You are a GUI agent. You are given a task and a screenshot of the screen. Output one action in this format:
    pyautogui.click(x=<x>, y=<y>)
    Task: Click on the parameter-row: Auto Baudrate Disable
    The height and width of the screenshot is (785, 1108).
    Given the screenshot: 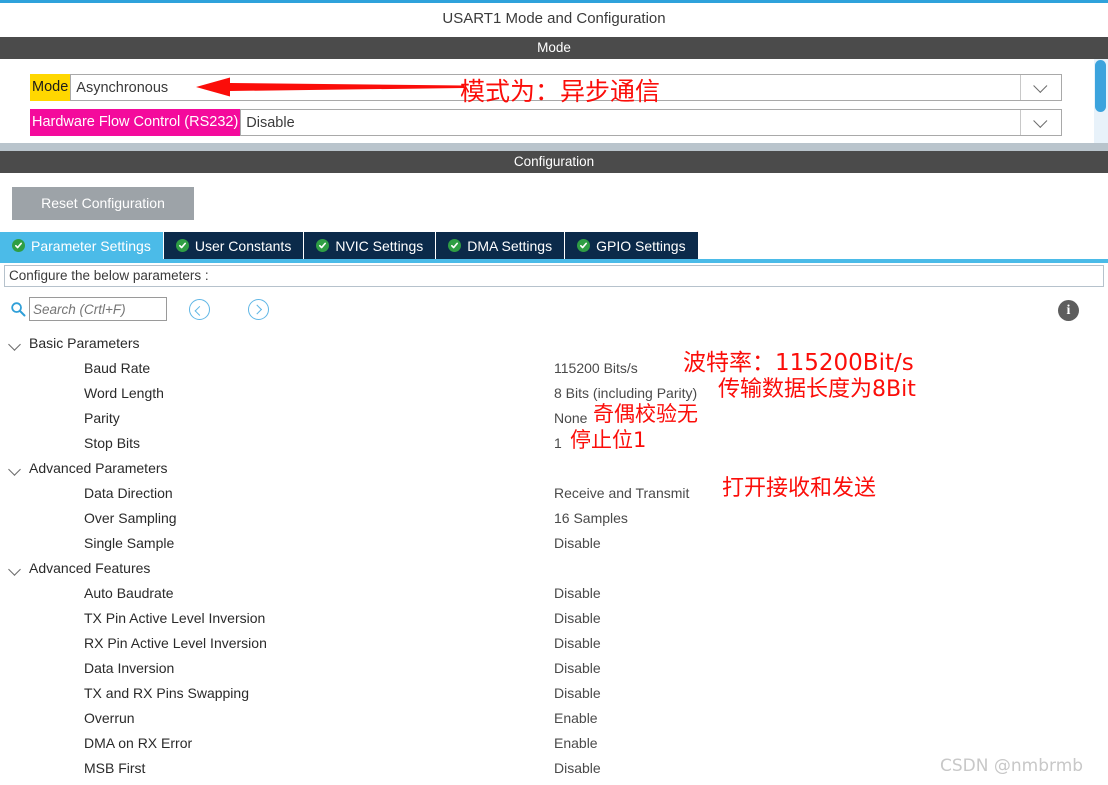 What is the action you would take?
    pyautogui.click(x=550, y=593)
    